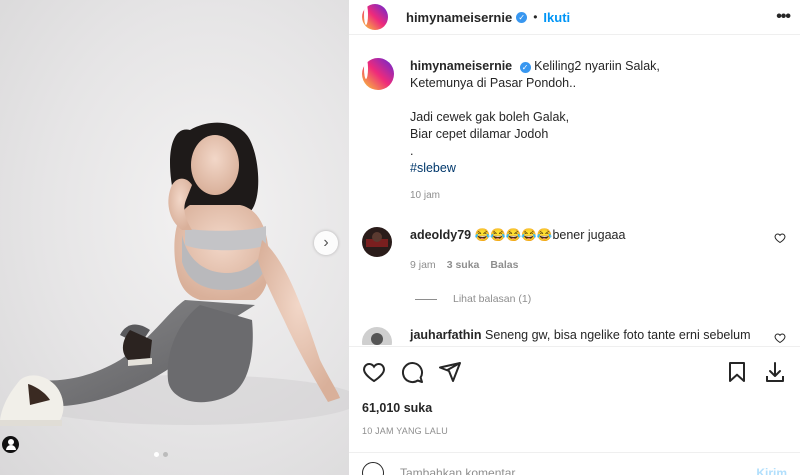 This screenshot has width=800, height=475. Describe the element at coordinates (10, 444) in the screenshot. I see `tagged-users-icon` at that location.